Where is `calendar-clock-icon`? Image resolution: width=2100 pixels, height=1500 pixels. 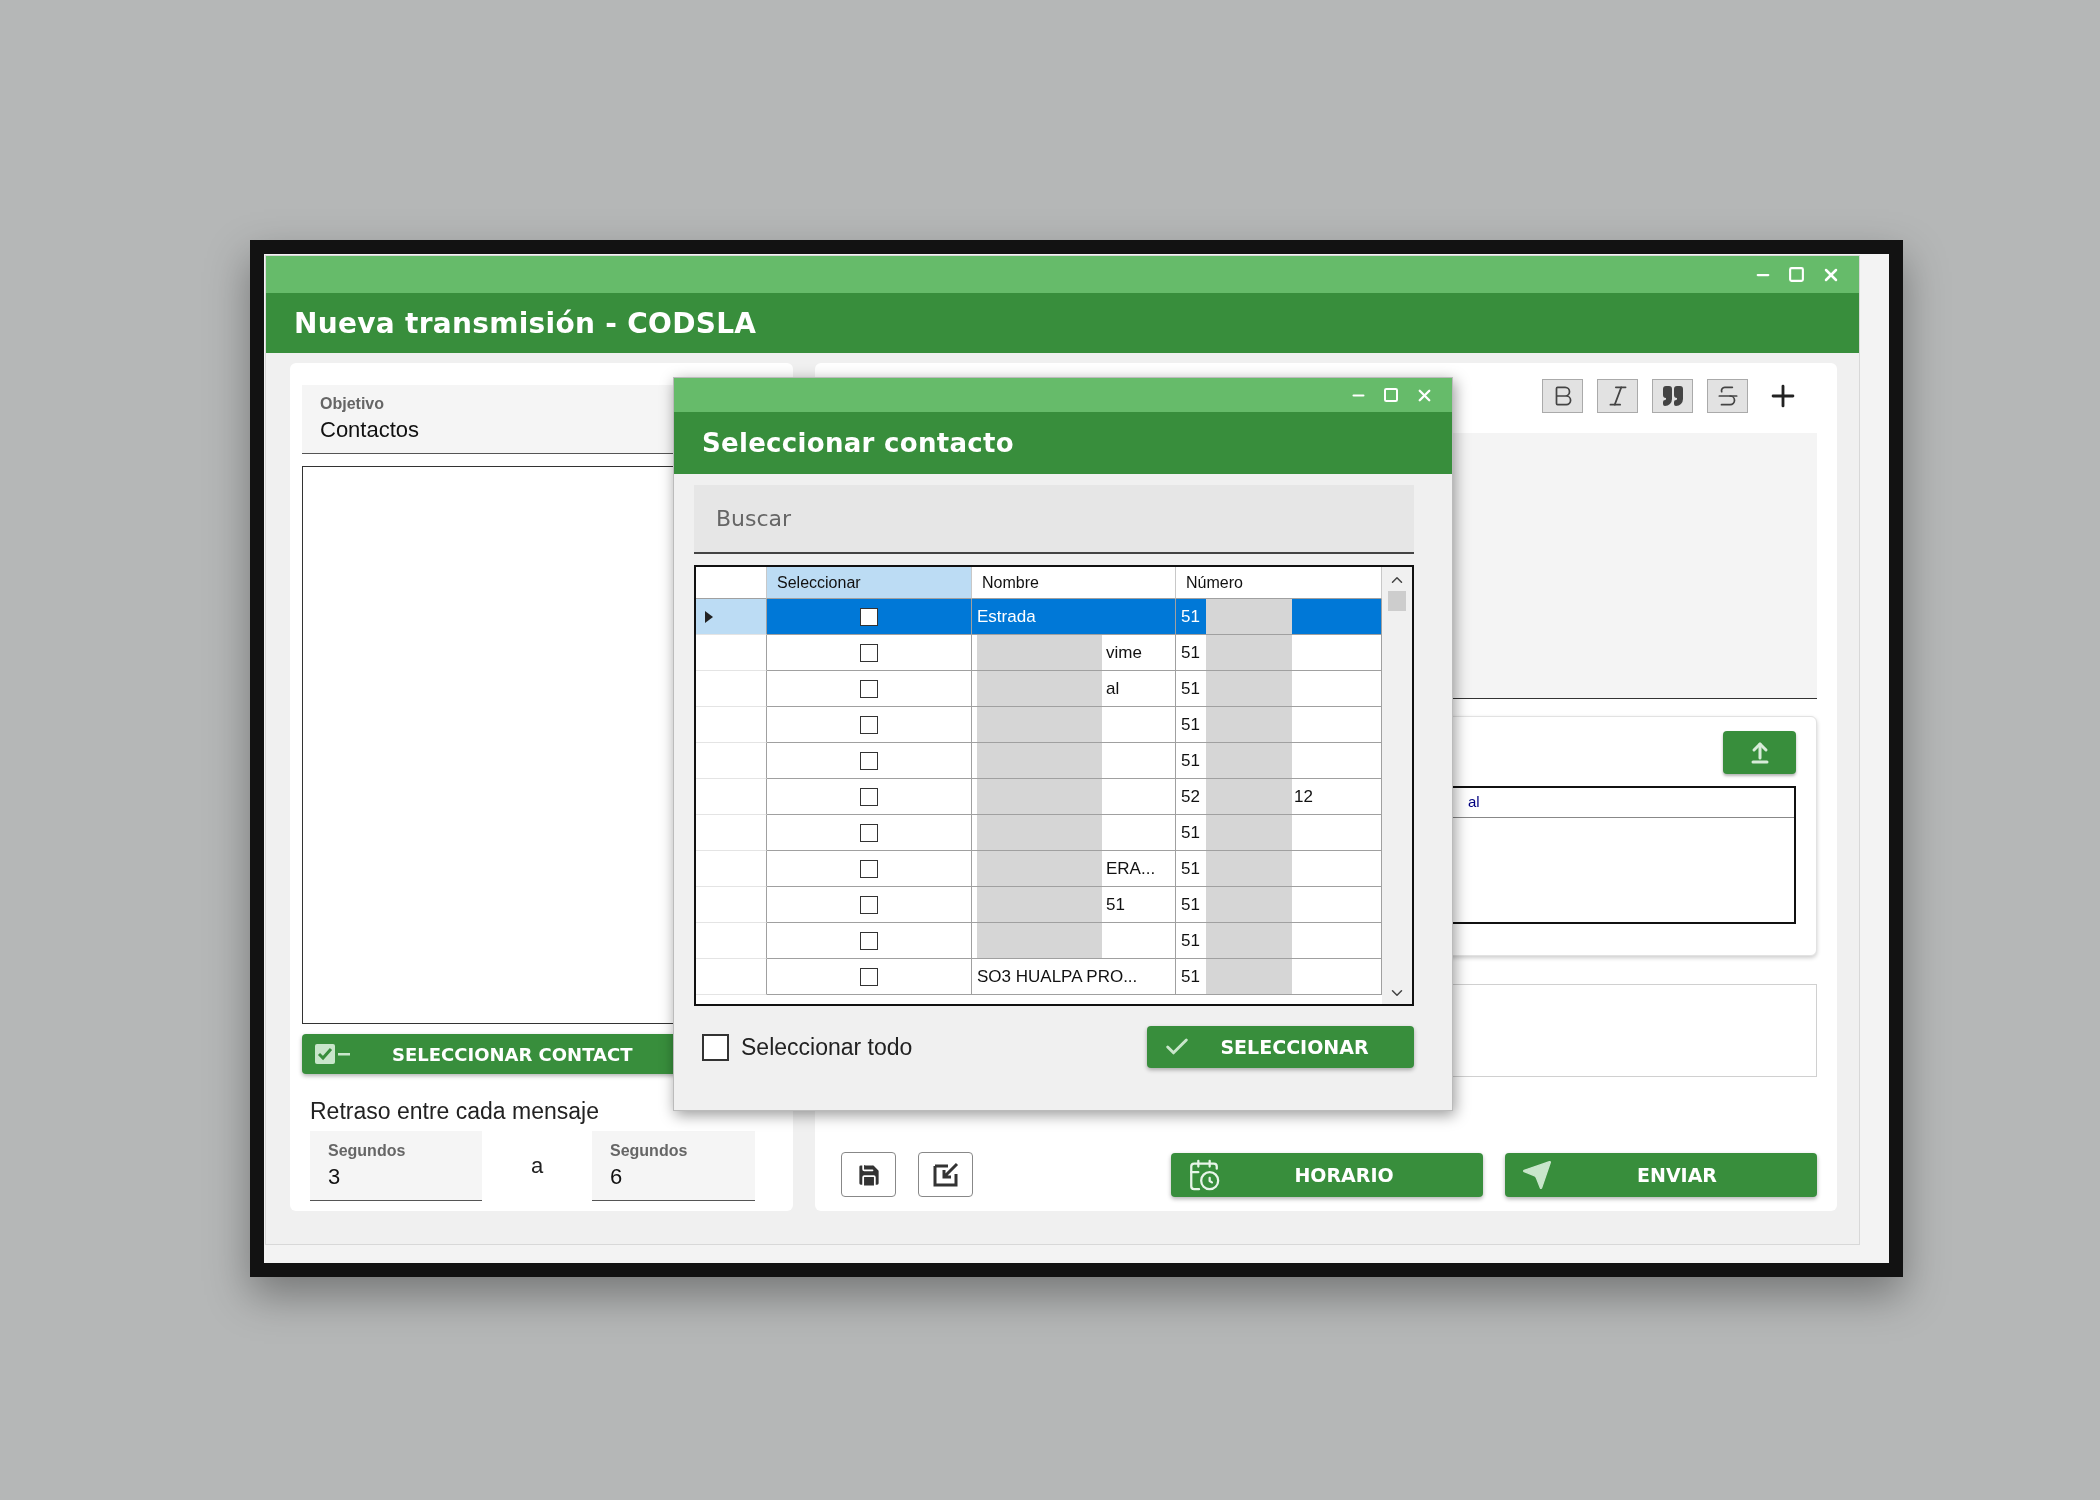 calendar-clock-icon is located at coordinates (1204, 1174).